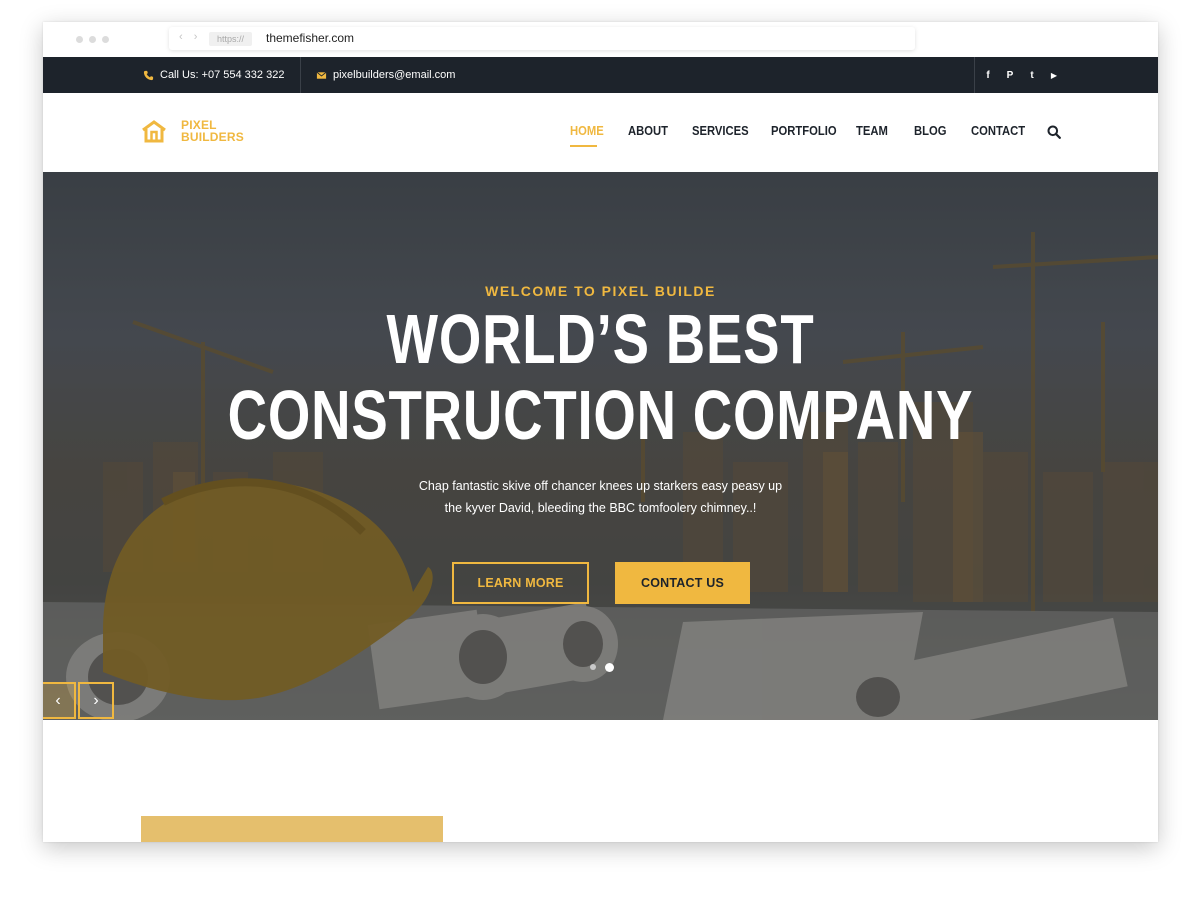  Describe the element at coordinates (1054, 75) in the screenshot. I see `youtube-icon: ▶` at that location.